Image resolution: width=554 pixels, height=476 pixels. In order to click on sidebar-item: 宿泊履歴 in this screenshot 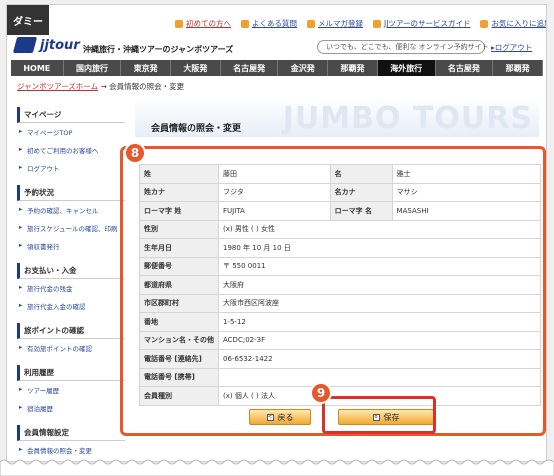, I will do `click(71, 408)`.